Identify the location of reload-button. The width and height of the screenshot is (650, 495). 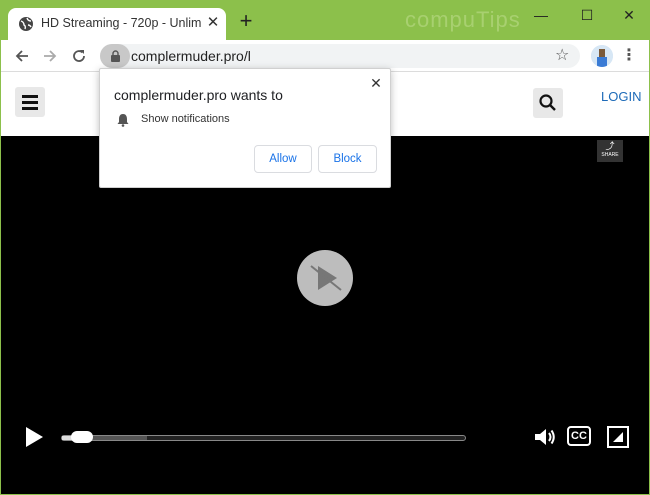
(79, 56).